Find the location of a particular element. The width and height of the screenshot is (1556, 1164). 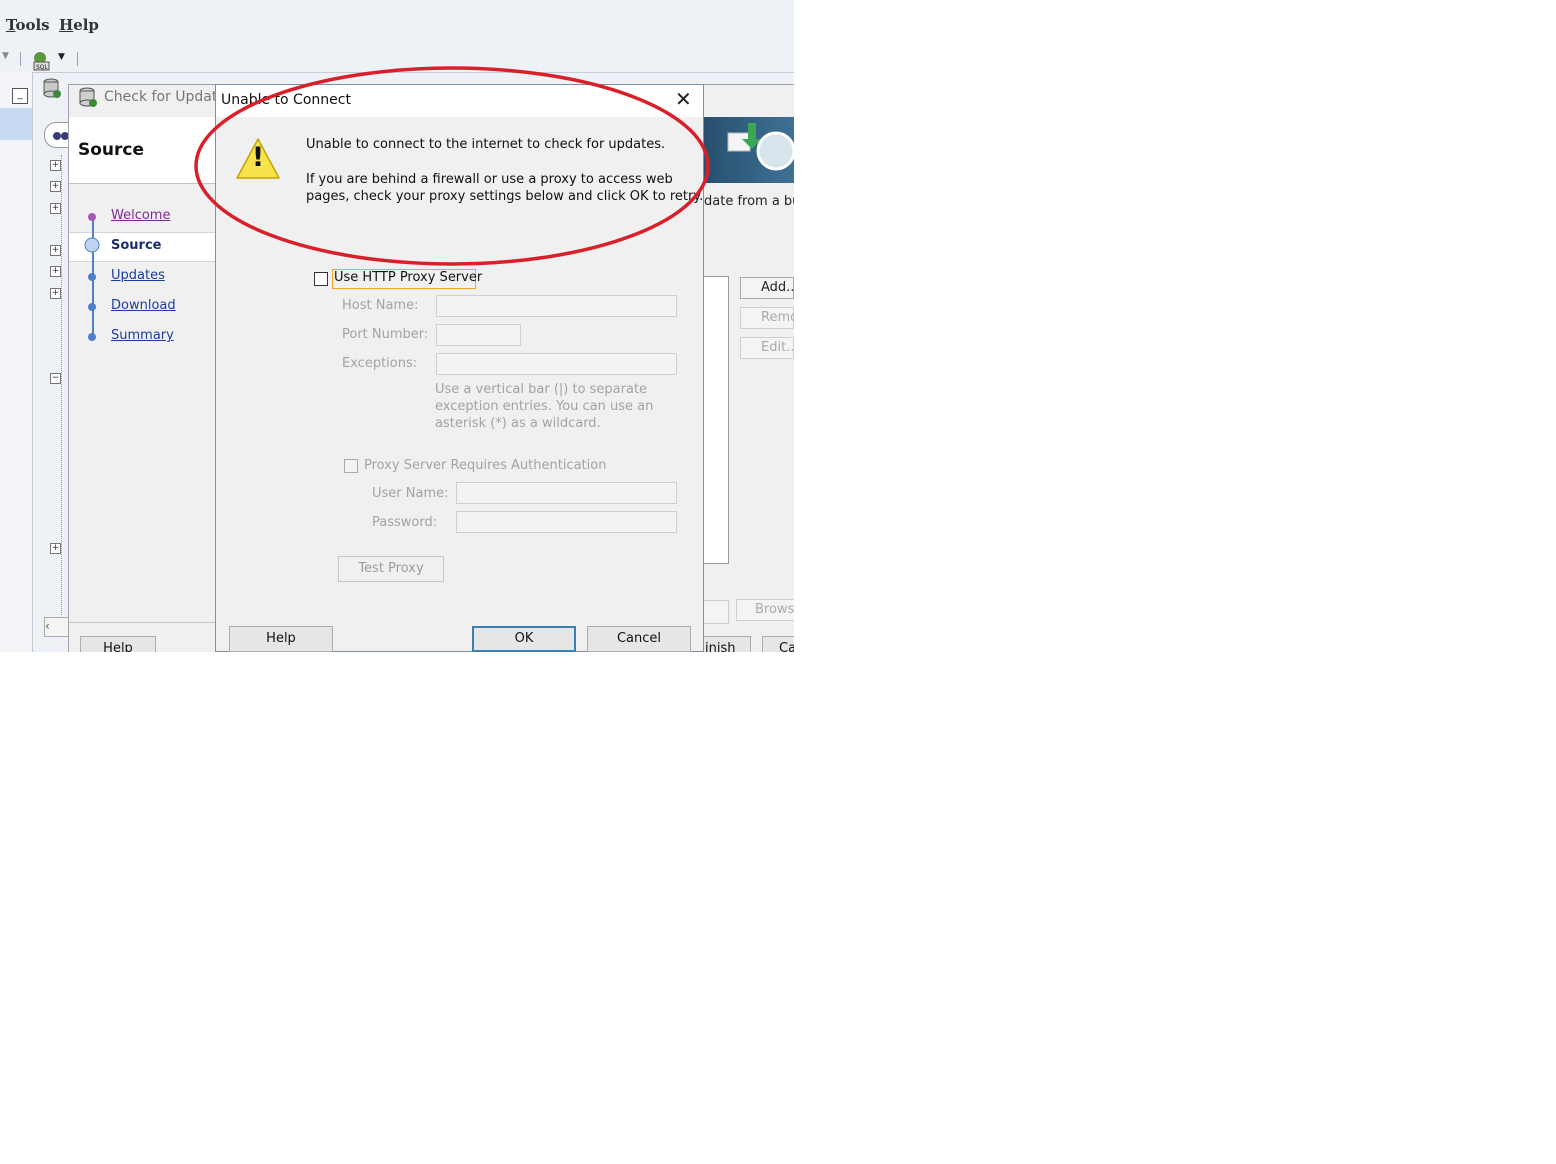

port-number-input is located at coordinates (478, 335).